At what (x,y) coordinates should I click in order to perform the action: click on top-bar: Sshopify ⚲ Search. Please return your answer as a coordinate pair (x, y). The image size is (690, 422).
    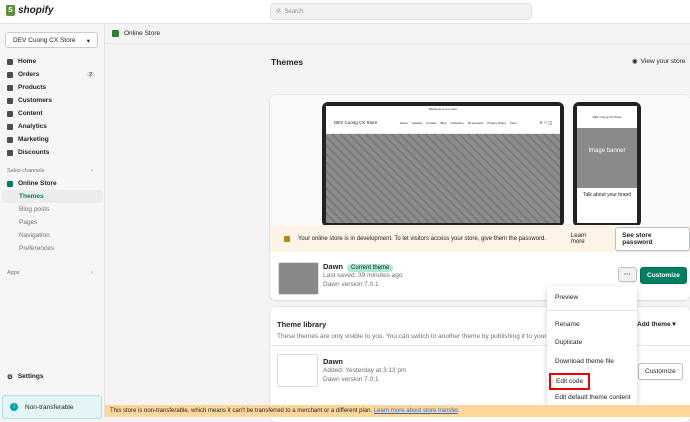
    Looking at the image, I should click on (345, 12).